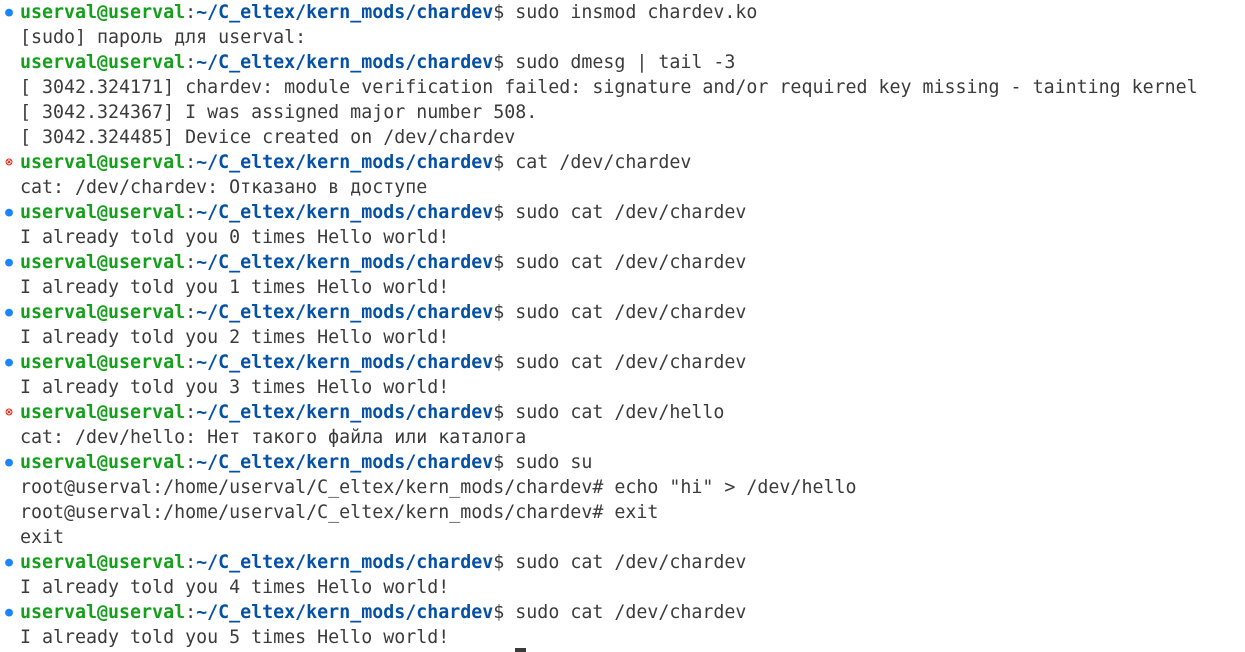 This screenshot has width=1245, height=652. What do you see at coordinates (636, 12) in the screenshot?
I see `command-text: sudo insmod chardev.ko` at bounding box center [636, 12].